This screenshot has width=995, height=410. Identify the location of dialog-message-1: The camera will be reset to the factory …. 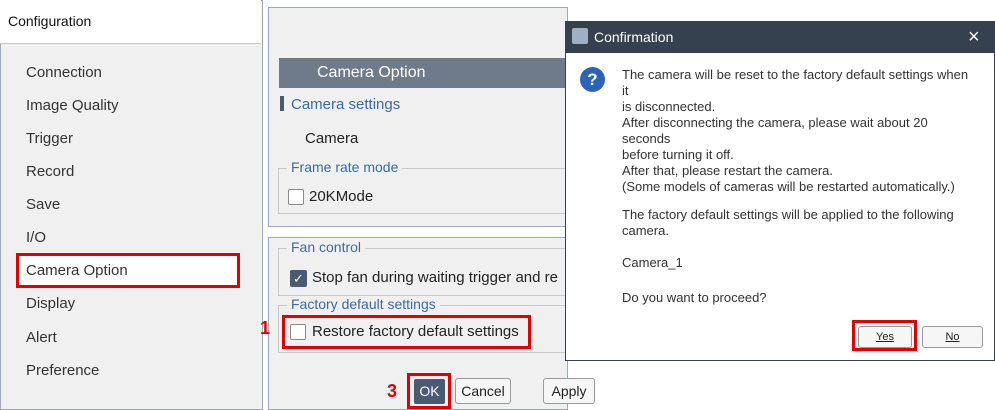
(795, 90).